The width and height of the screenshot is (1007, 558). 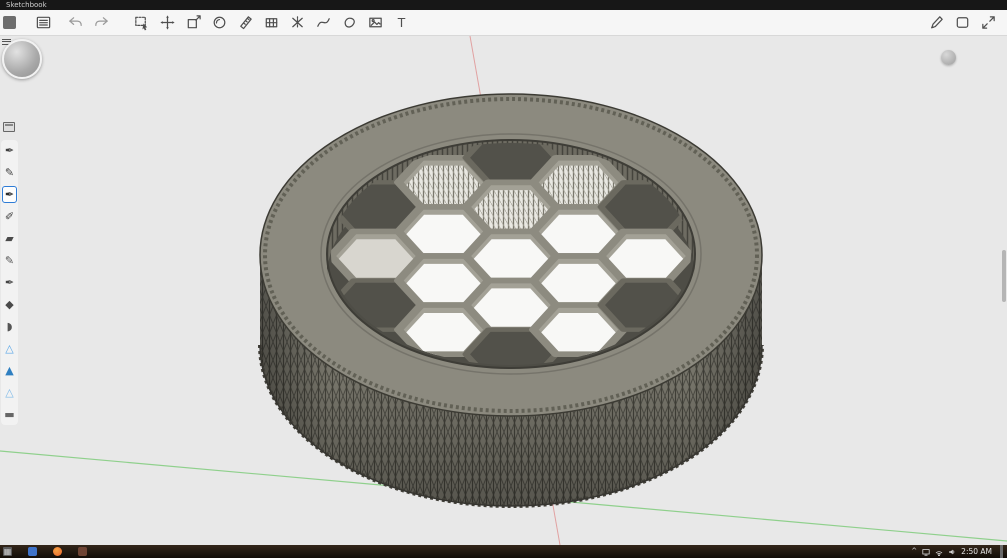 What do you see at coordinates (26, 5) in the screenshot?
I see `window-title: Sketchbook` at bounding box center [26, 5].